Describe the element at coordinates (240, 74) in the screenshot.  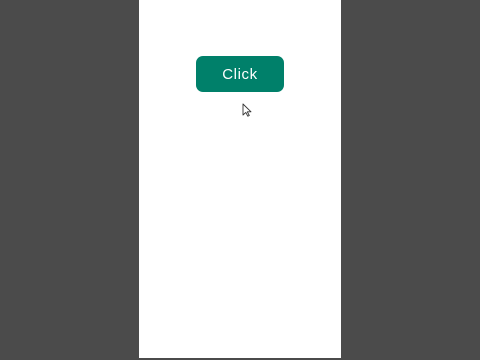
I see `click-button: Click` at that location.